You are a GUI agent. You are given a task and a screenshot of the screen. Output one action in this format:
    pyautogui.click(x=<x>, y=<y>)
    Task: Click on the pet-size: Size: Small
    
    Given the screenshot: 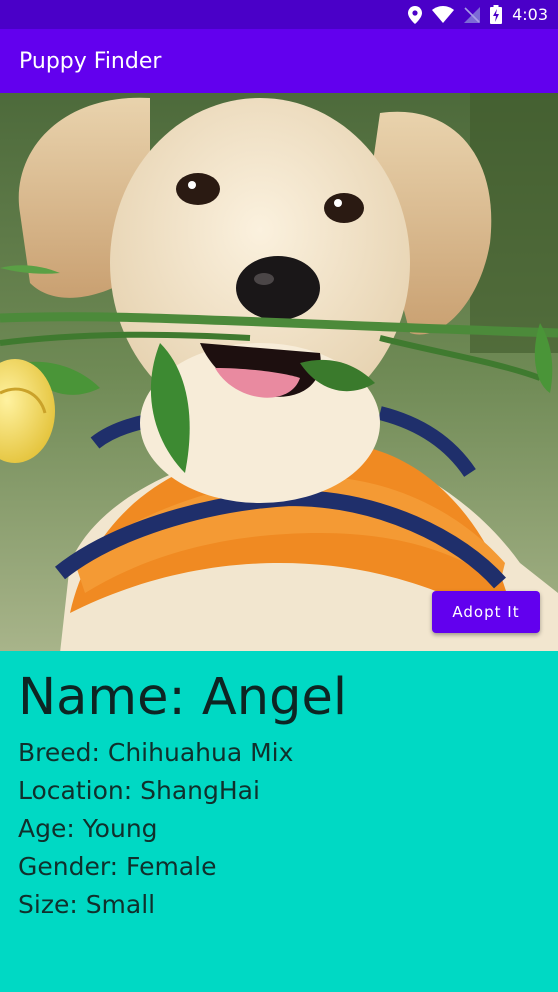 What is the action you would take?
    pyautogui.click(x=87, y=904)
    